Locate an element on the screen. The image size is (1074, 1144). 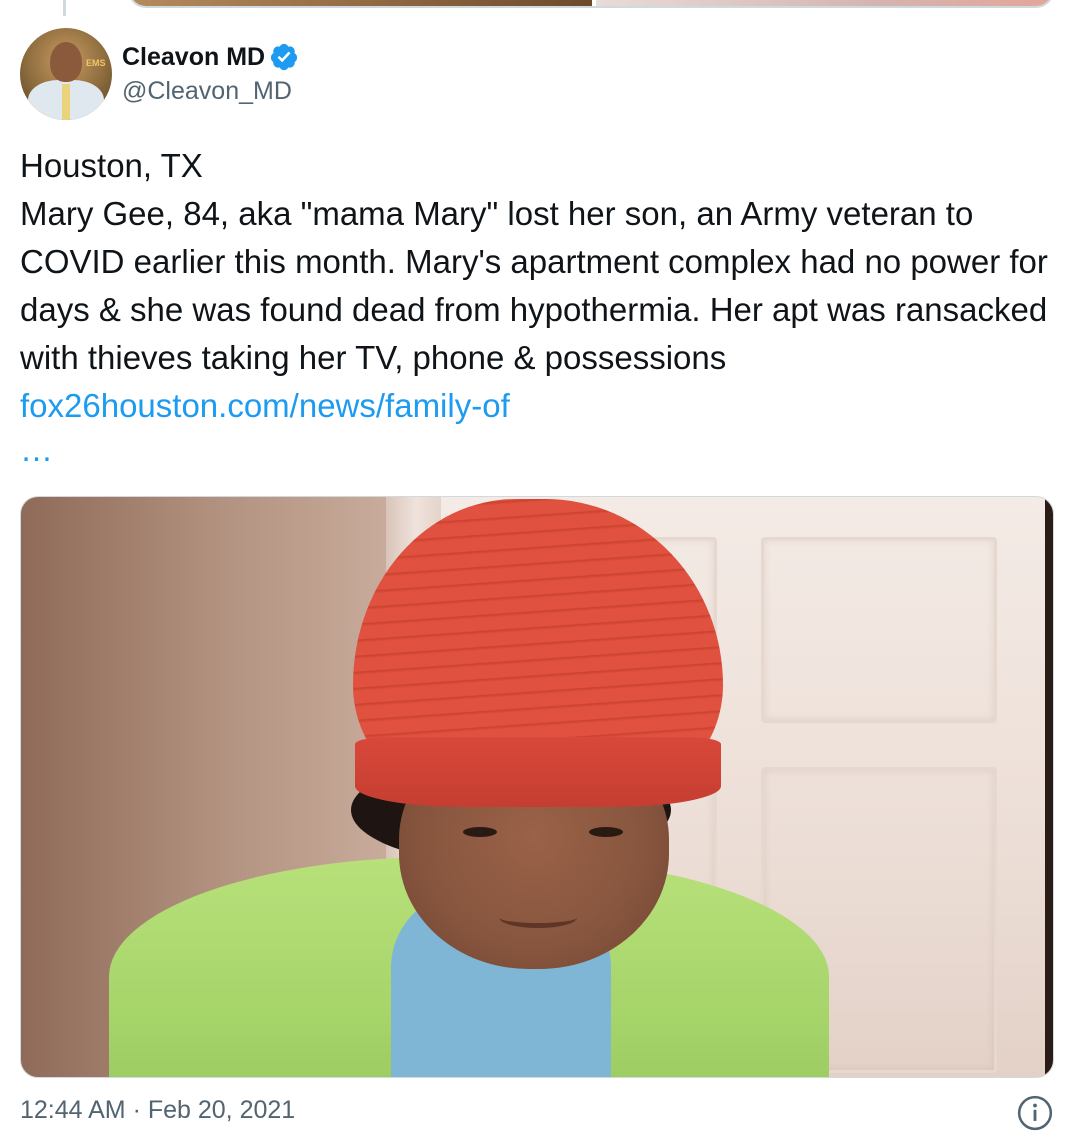
avatar-sign-text: EMS is located at coordinates (96, 63).